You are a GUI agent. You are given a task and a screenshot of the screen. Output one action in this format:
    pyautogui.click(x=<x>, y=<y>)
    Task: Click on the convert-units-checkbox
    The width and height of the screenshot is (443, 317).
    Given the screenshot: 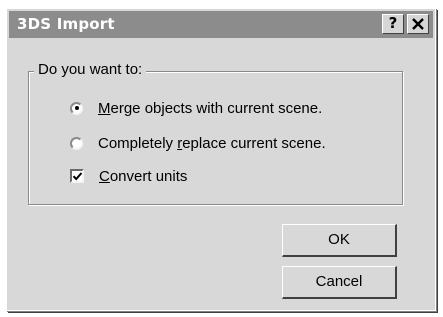 What is the action you would take?
    pyautogui.click(x=77, y=176)
    